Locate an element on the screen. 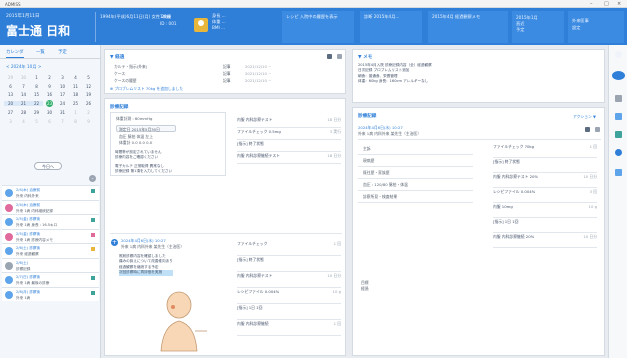 The image size is (627, 358). order-row: 内服 内科診察テスト 10 日分 is located at coordinates (289, 276).